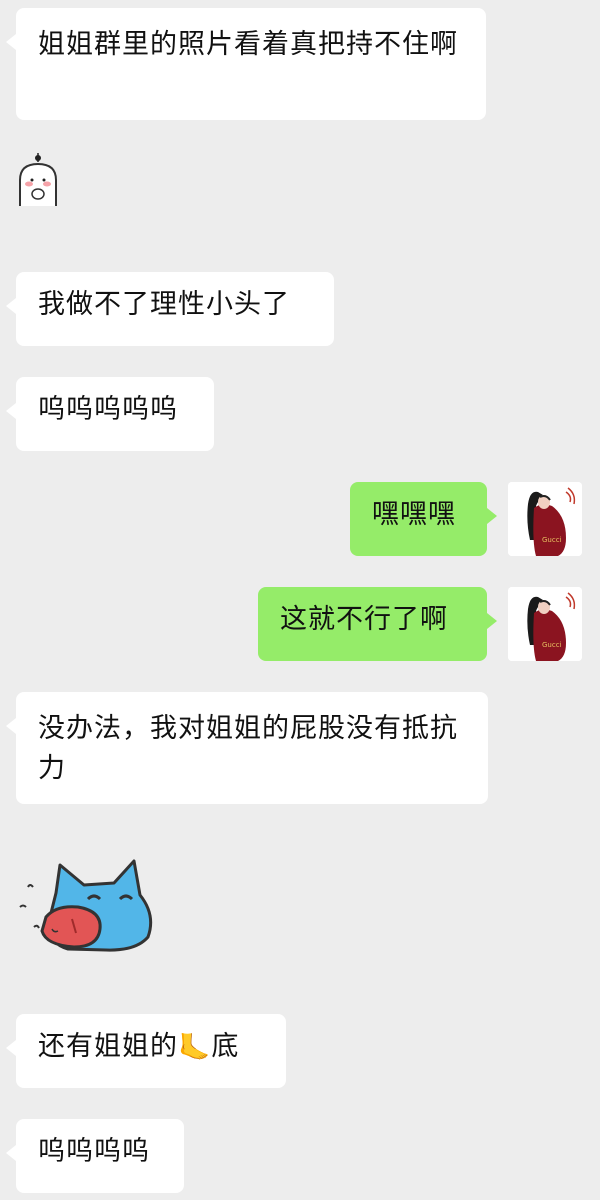  Describe the element at coordinates (246, 64) in the screenshot. I see `message-bubble: 姐姐群里的照片看着真把持不住啊` at that location.